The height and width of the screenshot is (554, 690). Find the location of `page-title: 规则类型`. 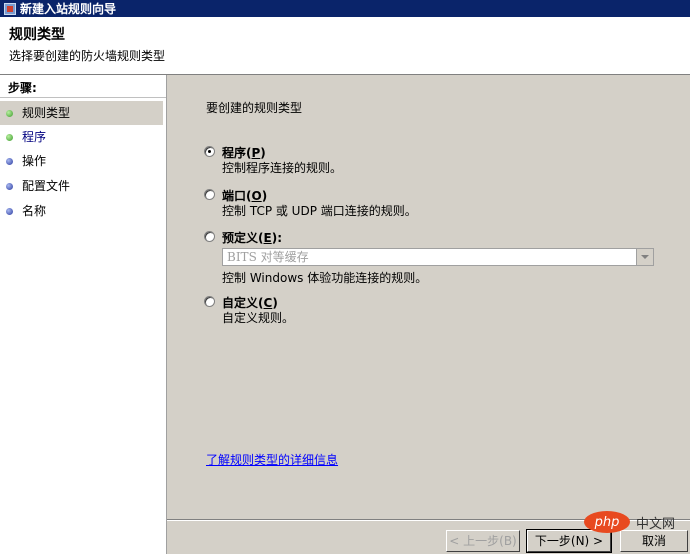

page-title: 规则类型 is located at coordinates (37, 35).